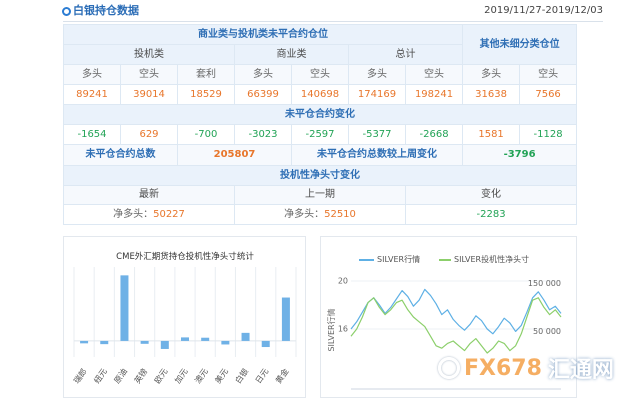 The width and height of the screenshot is (640, 400). I want to click on net-header-previous: 上一期, so click(320, 195).